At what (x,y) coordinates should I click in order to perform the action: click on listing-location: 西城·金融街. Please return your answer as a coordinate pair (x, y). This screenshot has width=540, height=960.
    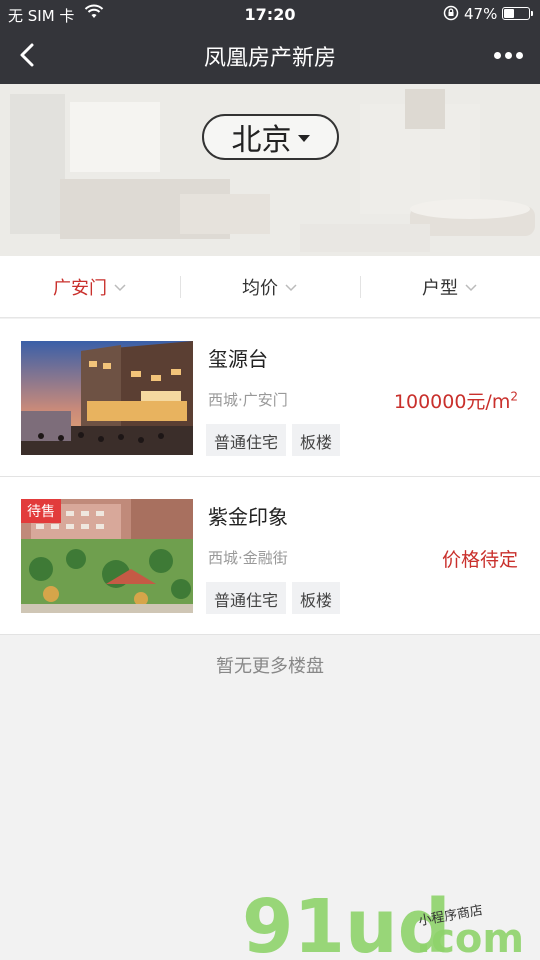
    Looking at the image, I should click on (248, 558).